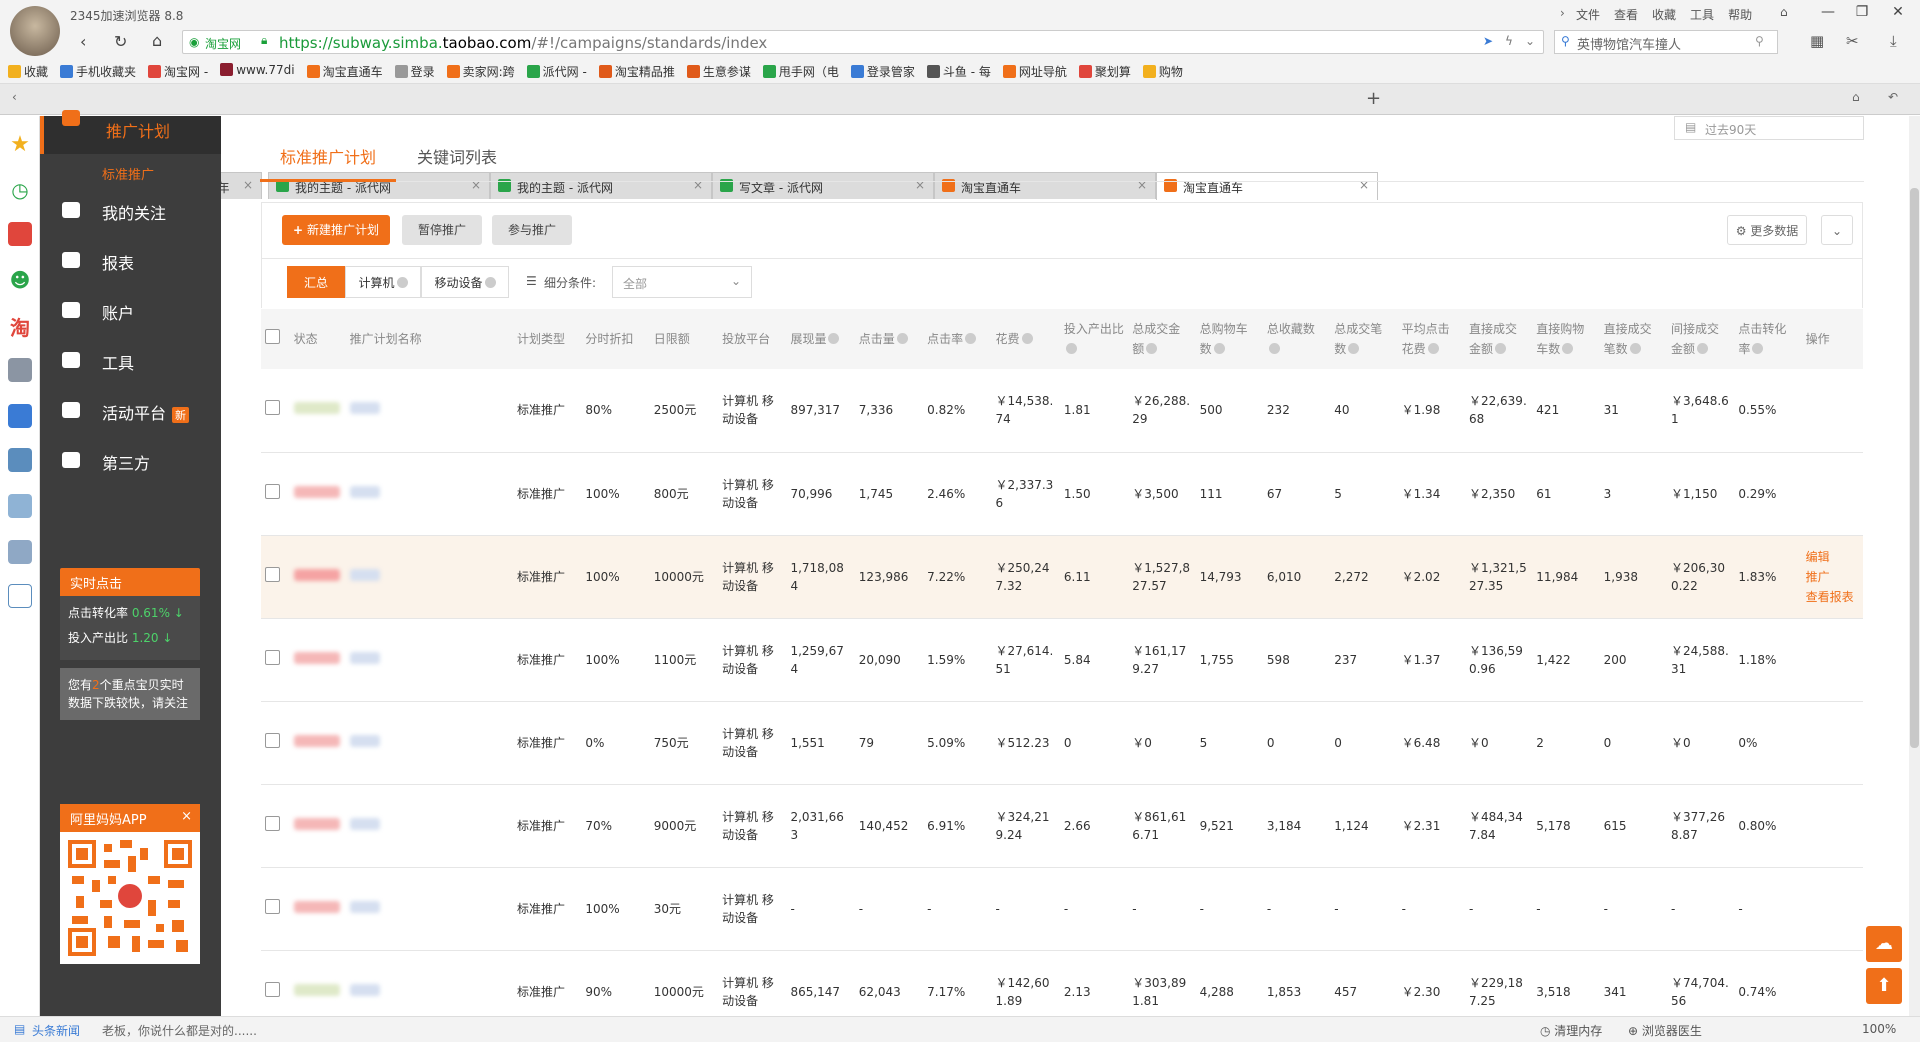 The width and height of the screenshot is (1920, 1048). Describe the element at coordinates (1914, 566) in the screenshot. I see `scrollbar` at that location.